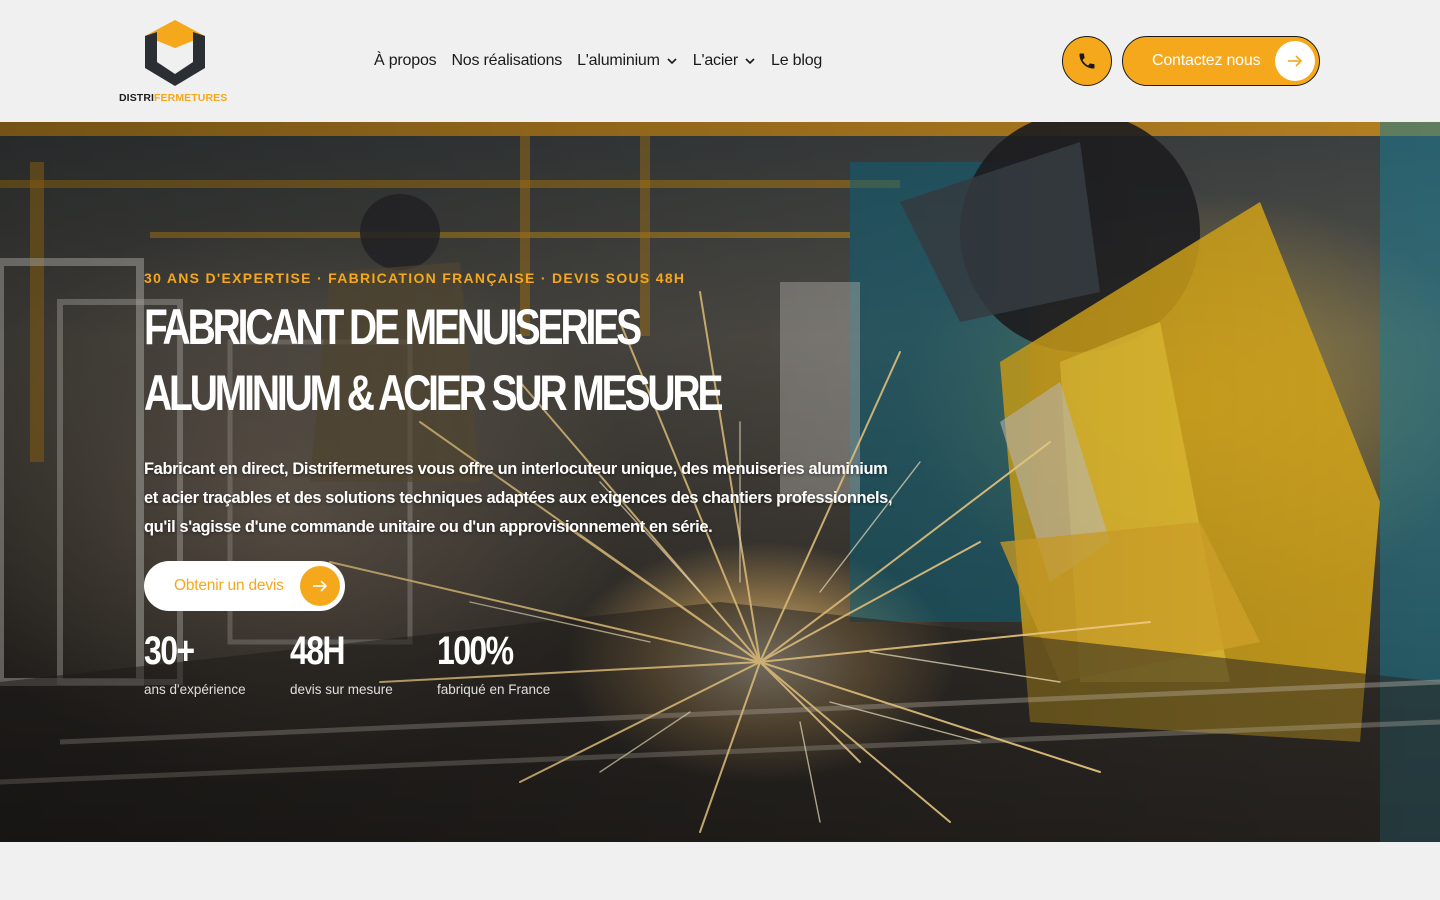 Image resolution: width=1440 pixels, height=900 pixels. What do you see at coordinates (175, 53) in the screenshot?
I see `logo-mark-icon` at bounding box center [175, 53].